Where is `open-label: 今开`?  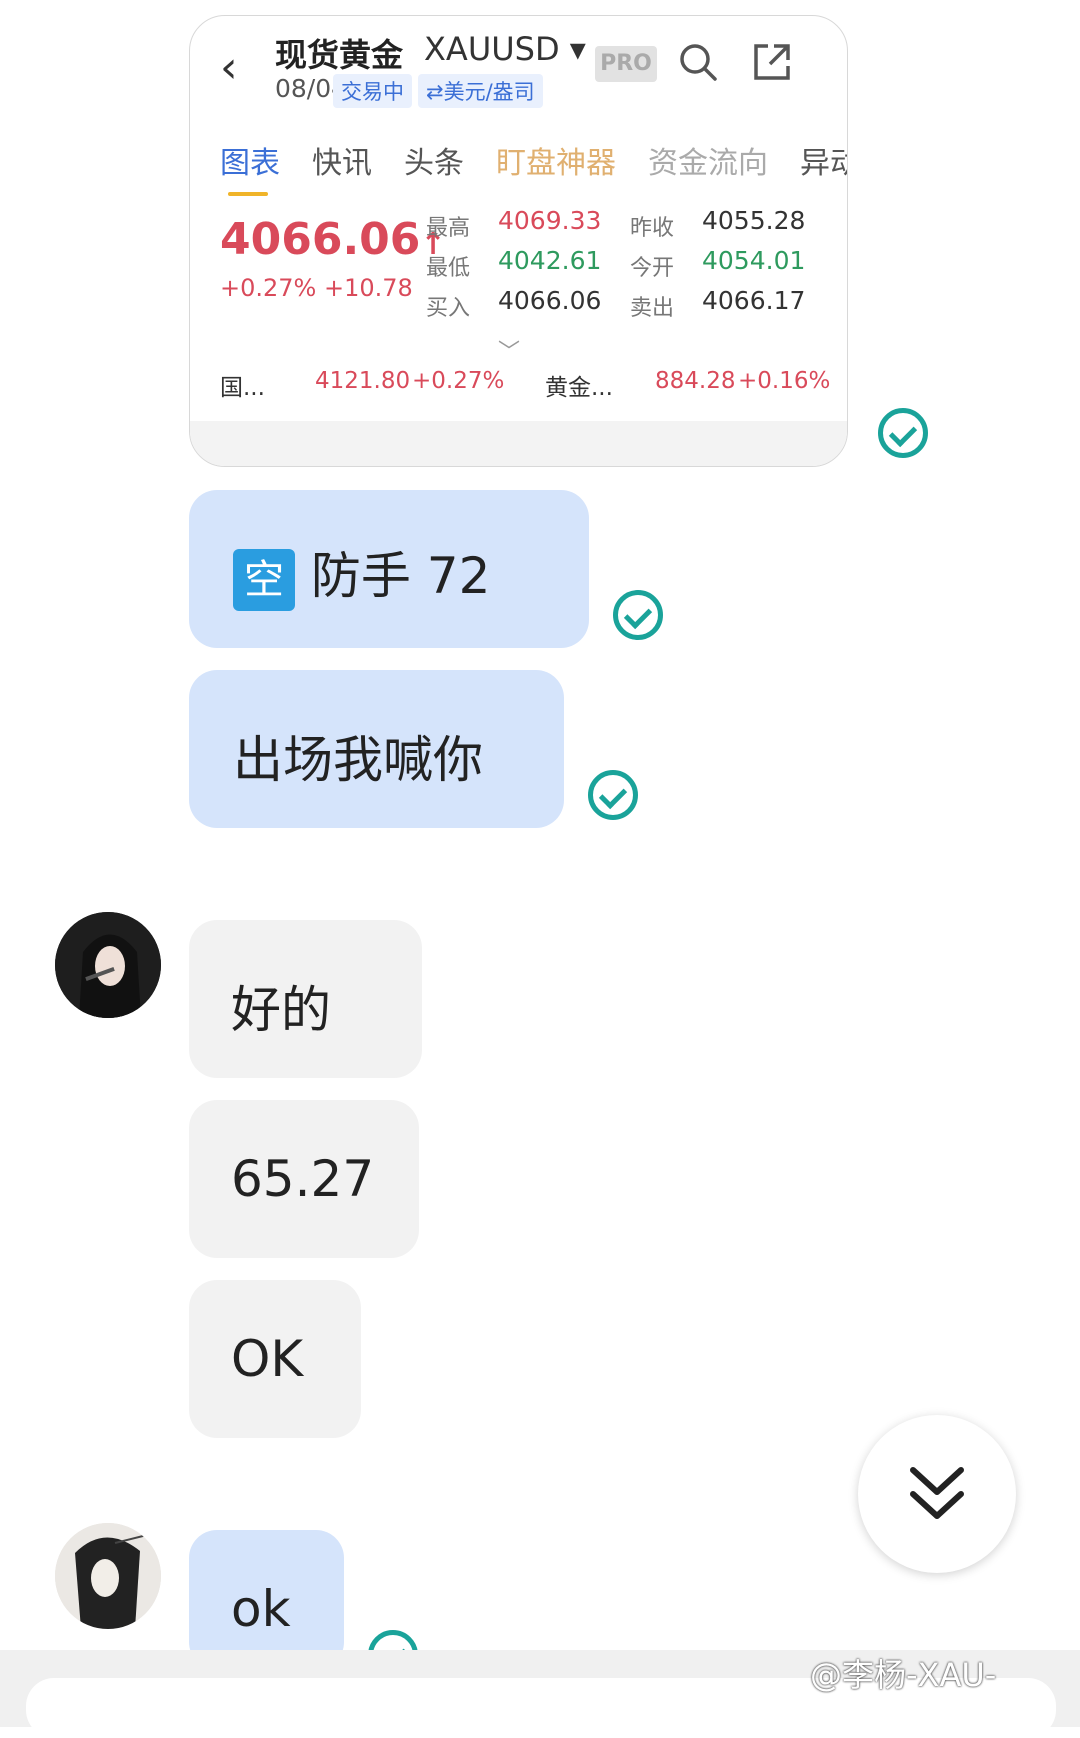 open-label: 今开 is located at coordinates (652, 268).